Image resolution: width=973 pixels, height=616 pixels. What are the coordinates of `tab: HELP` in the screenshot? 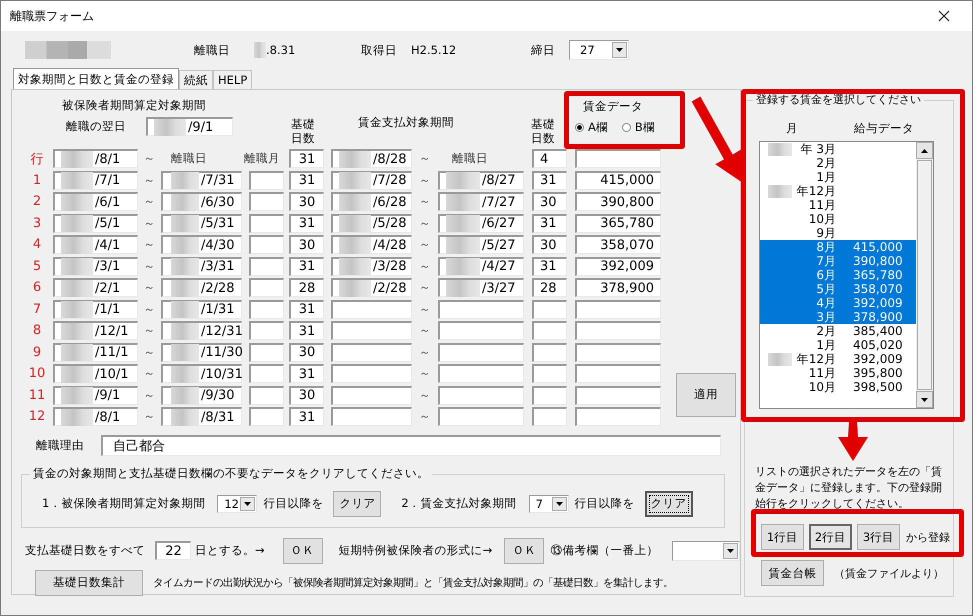 It's located at (232, 79).